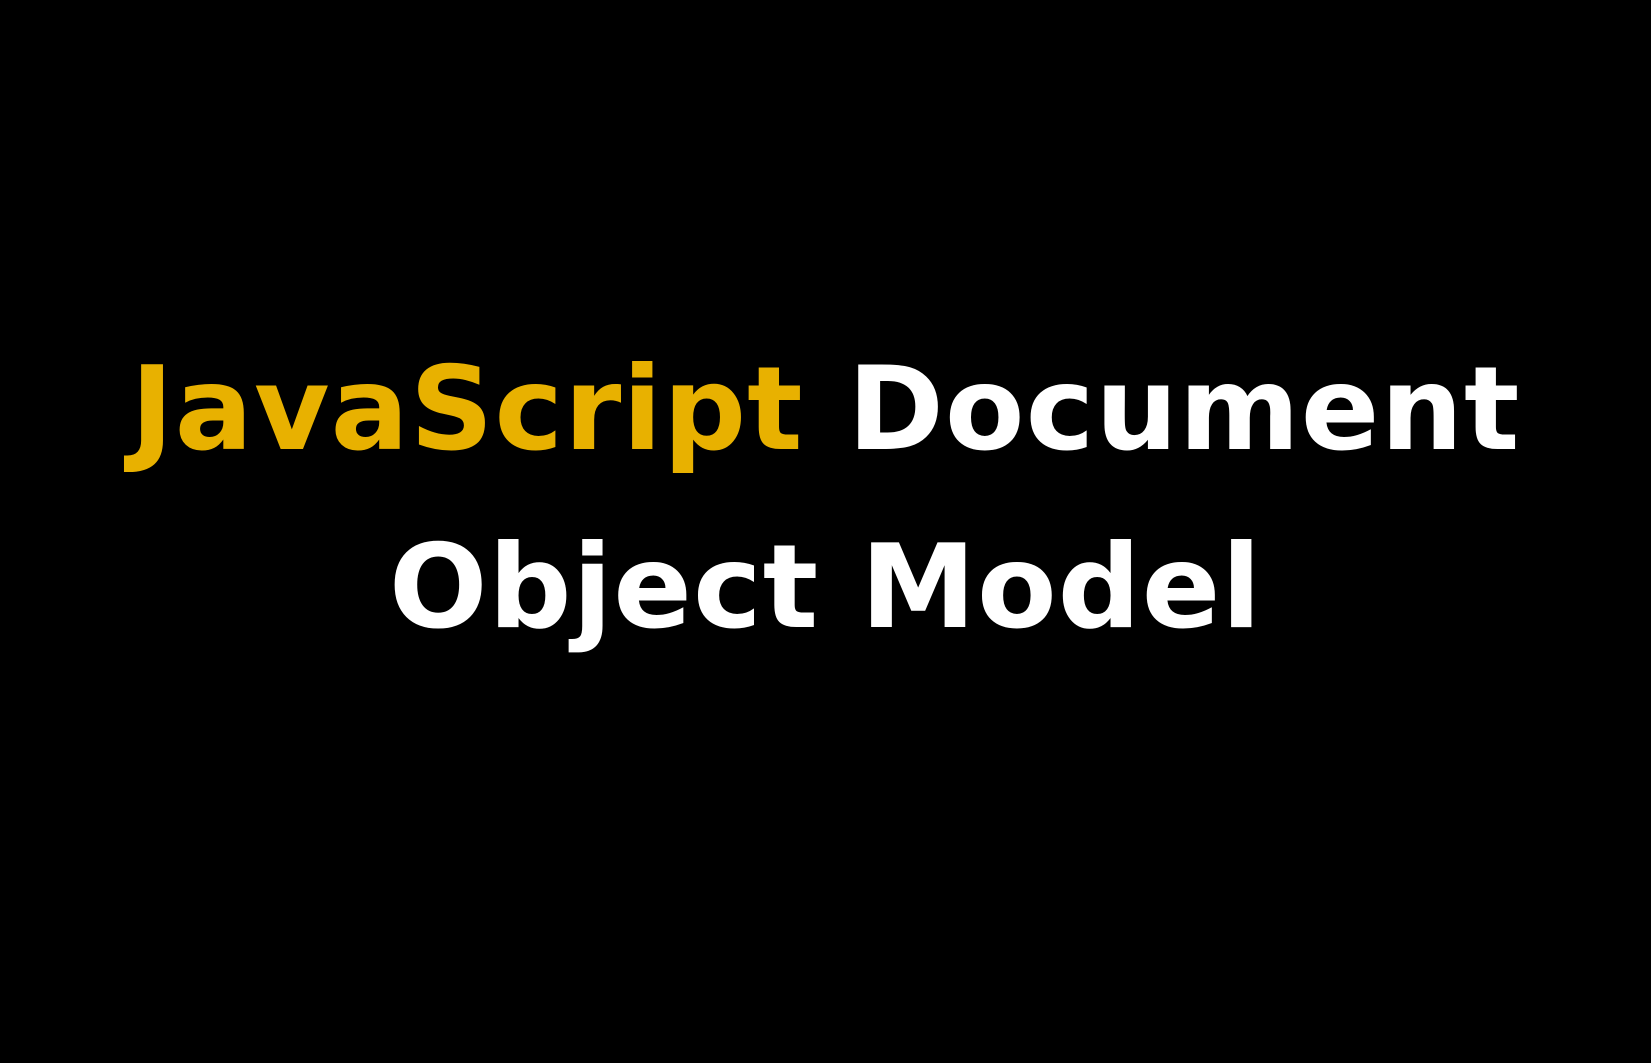 The width and height of the screenshot is (1651, 1063). Describe the element at coordinates (467, 409) in the screenshot. I see `title-accent-word: JavaScript` at that location.